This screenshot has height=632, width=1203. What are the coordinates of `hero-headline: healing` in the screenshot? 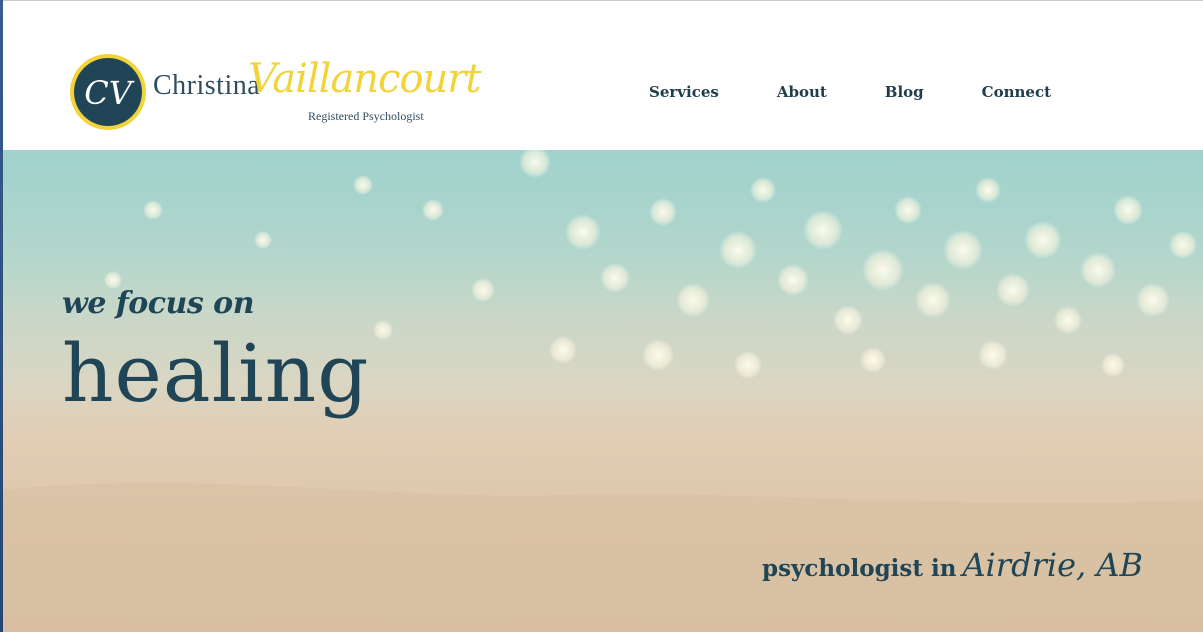 It's located at (216, 373).